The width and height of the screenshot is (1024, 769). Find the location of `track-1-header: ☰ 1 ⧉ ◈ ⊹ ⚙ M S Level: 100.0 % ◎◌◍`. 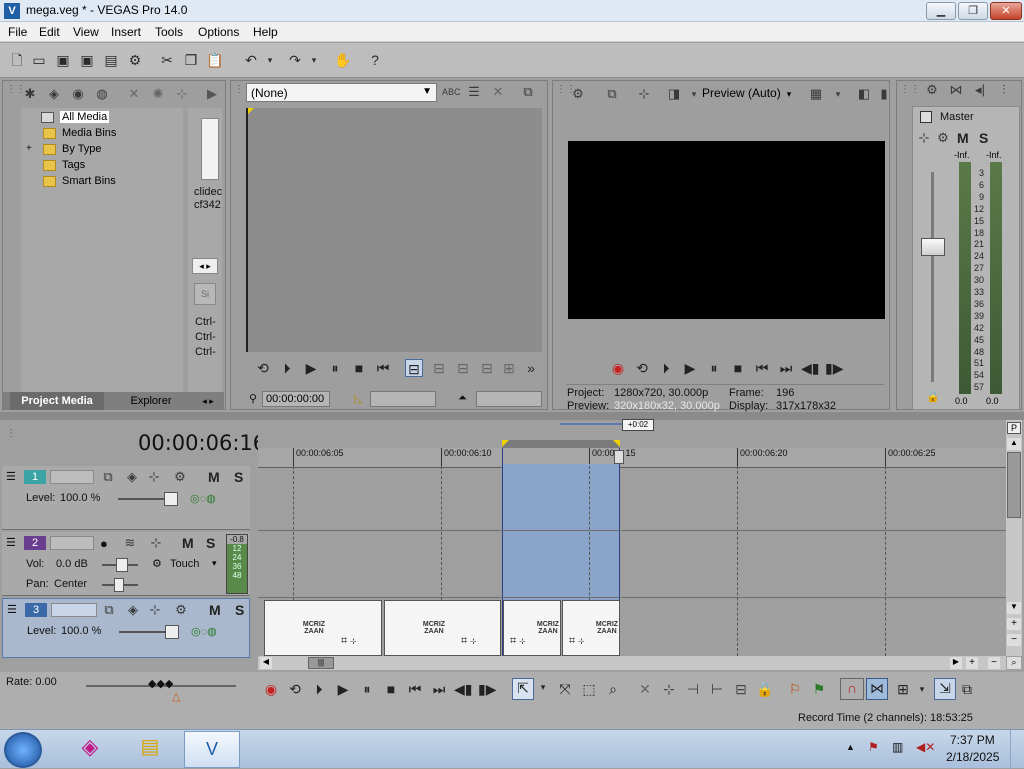

track-1-header: ☰ 1 ⧉ ◈ ⊹ ⚙ M S Level: 100.0 % ◎◌◍ is located at coordinates (126, 498).